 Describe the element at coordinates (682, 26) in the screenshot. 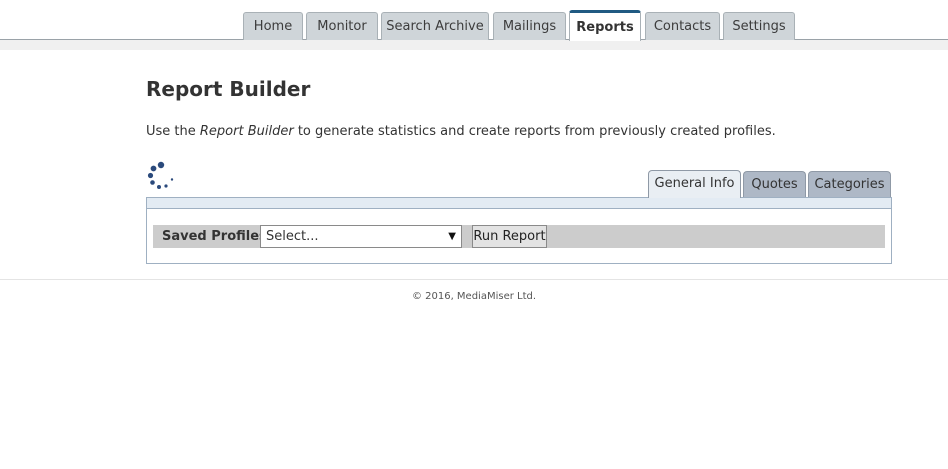

I see `nav-tab-contacts: Contacts` at that location.